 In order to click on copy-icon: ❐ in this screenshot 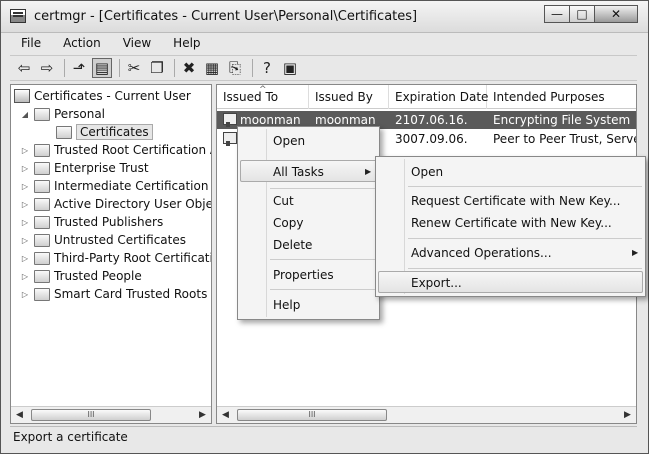, I will do `click(157, 68)`.